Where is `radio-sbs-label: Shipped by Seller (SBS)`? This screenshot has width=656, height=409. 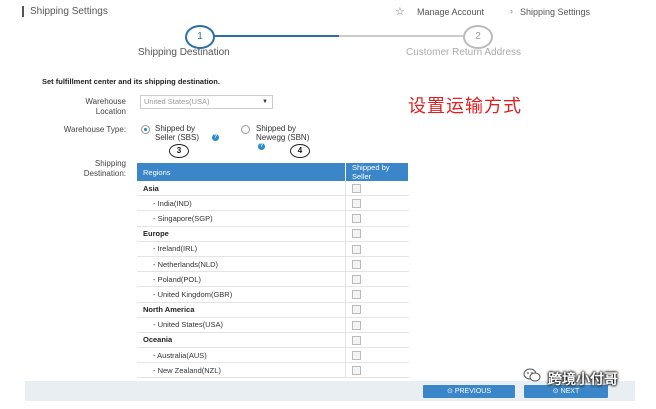
radio-sbs-label: Shipped by Seller (SBS) is located at coordinates (185, 133).